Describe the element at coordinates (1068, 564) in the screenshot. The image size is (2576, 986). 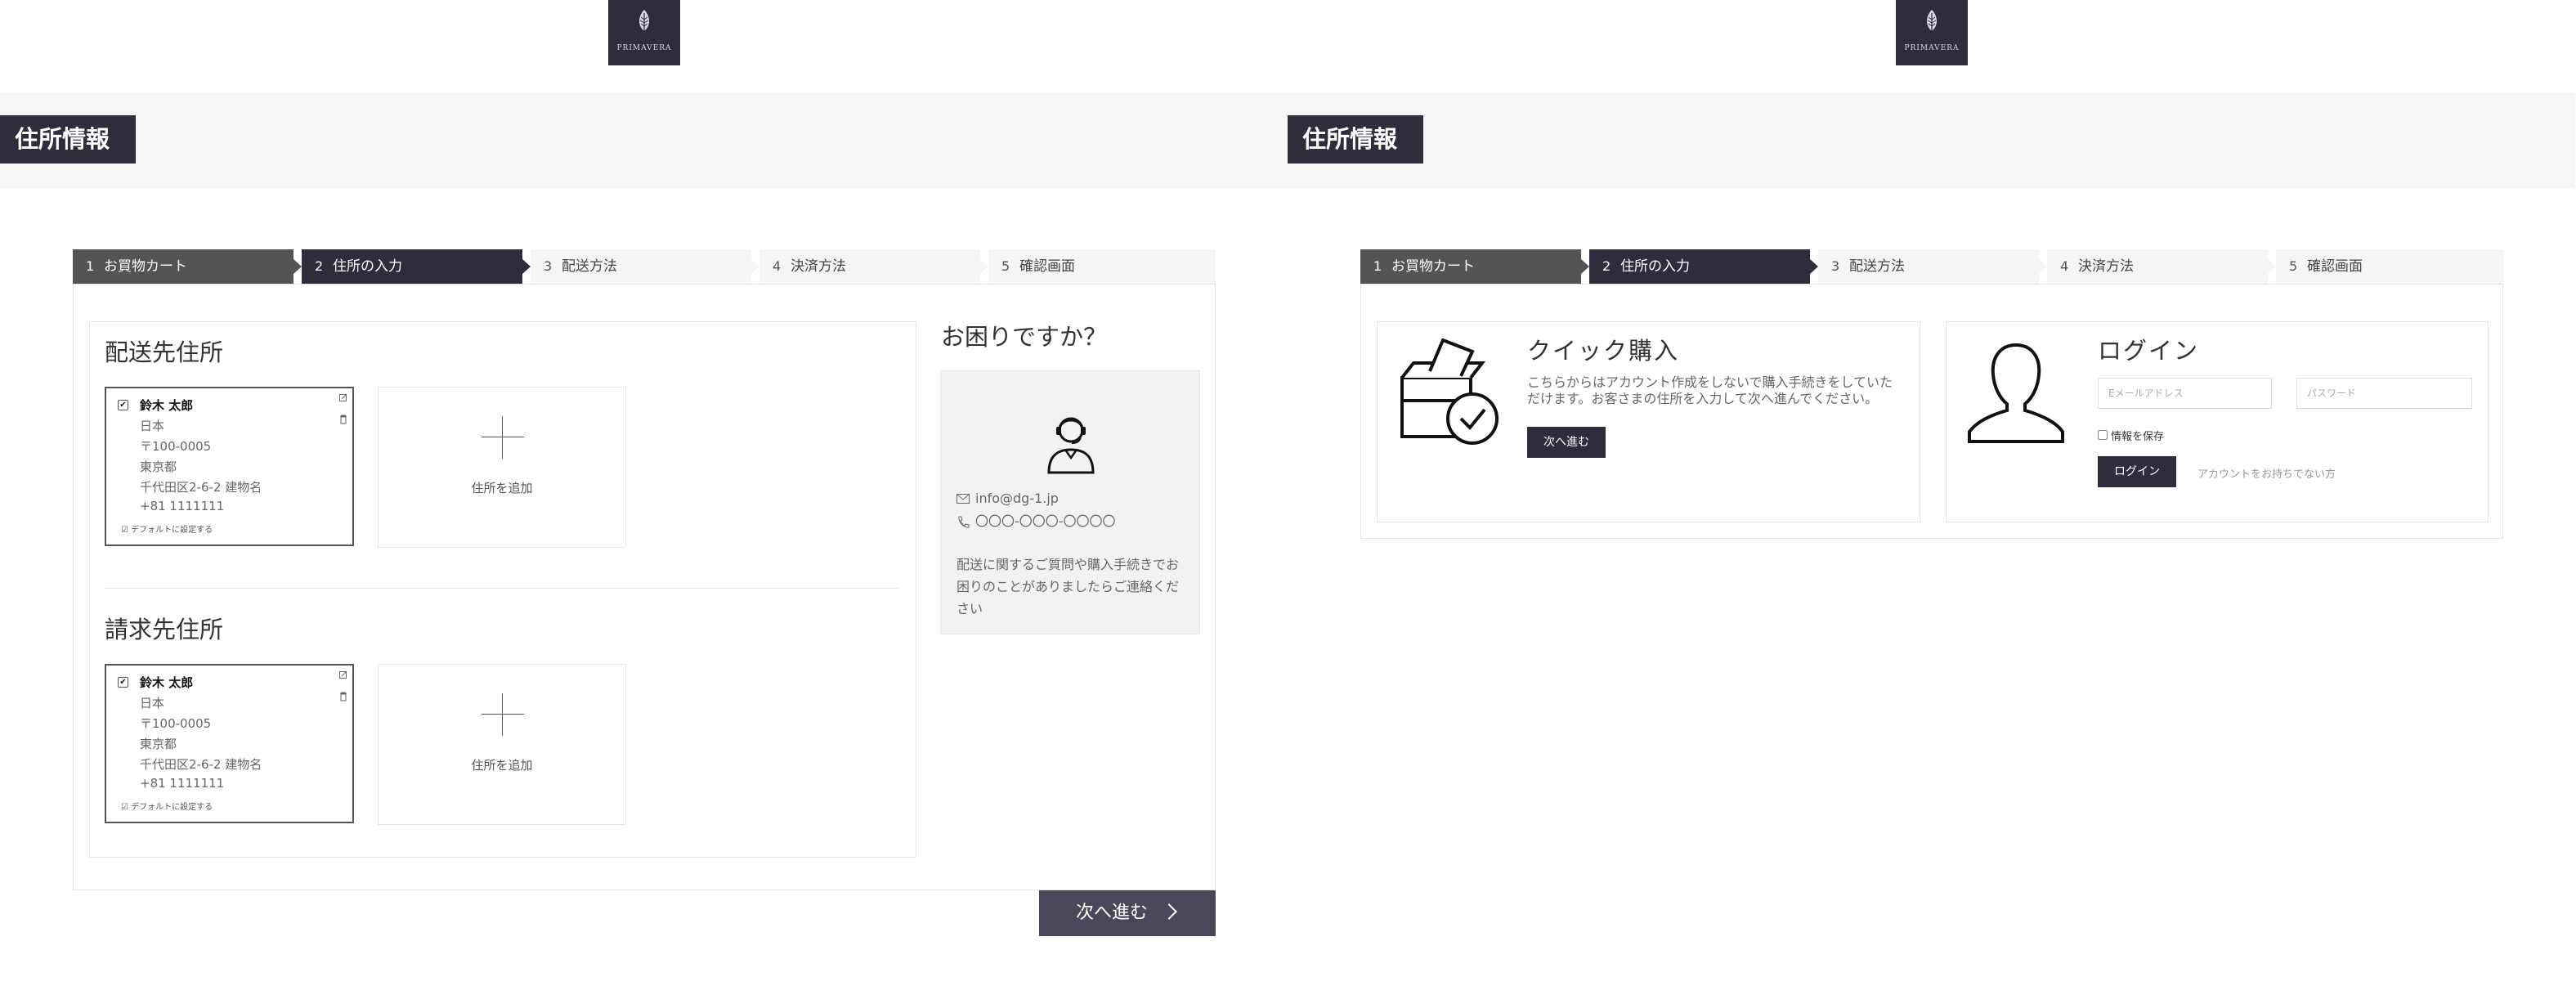
I see `help-message-line-1: 配送に関するご質問や購入手続きでお` at that location.